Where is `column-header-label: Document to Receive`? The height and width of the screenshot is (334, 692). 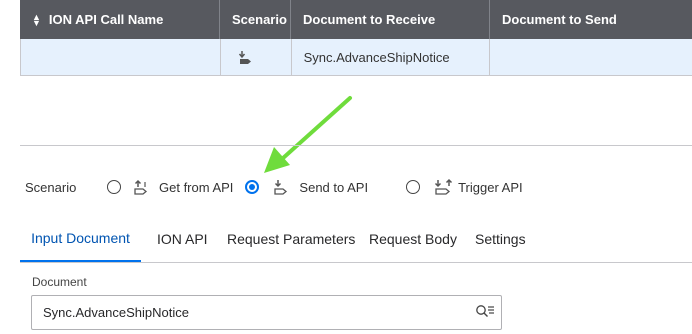 column-header-label: Document to Receive is located at coordinates (369, 19).